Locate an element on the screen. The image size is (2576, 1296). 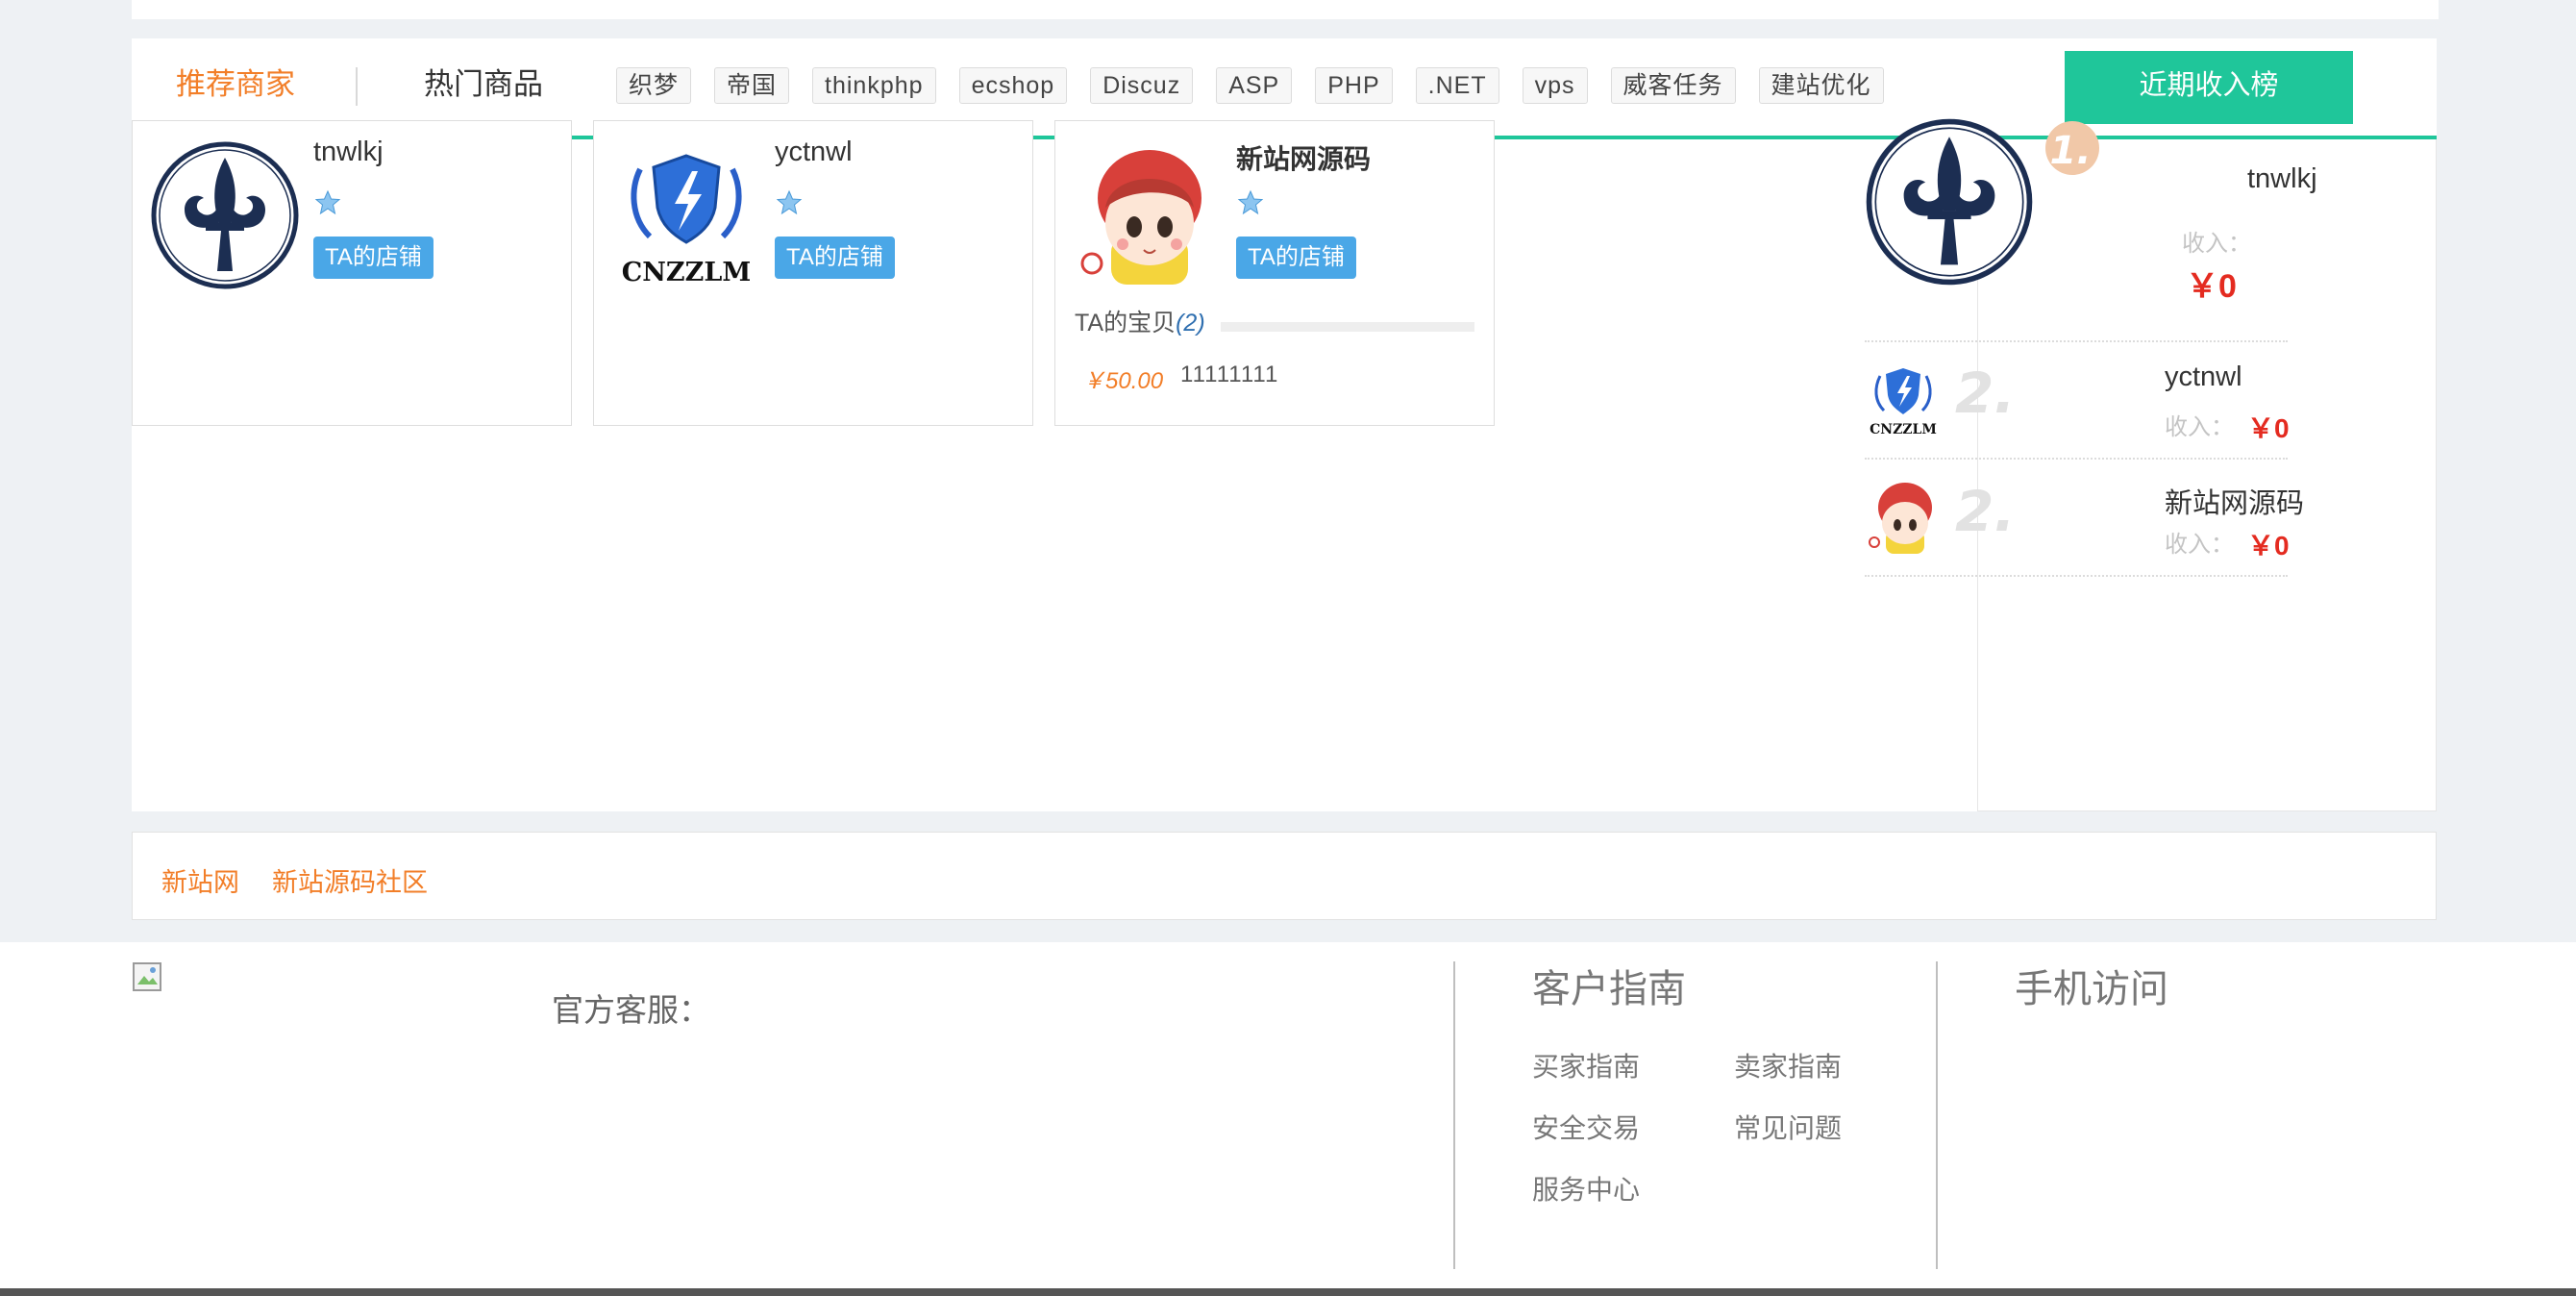
shop-card: CNZZLM yctnwl TA的店铺 is located at coordinates (813, 273).